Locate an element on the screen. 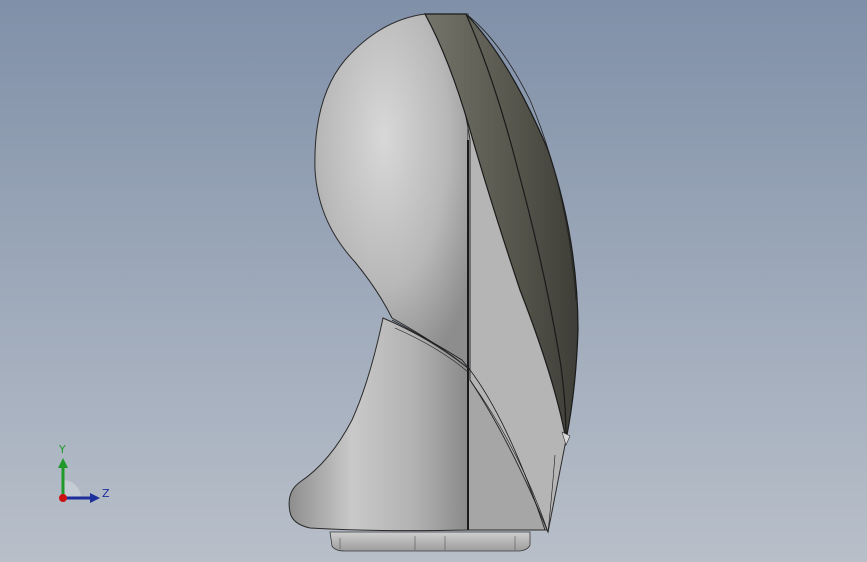 The width and height of the screenshot is (867, 562). triad-axes is located at coordinates (79, 480).